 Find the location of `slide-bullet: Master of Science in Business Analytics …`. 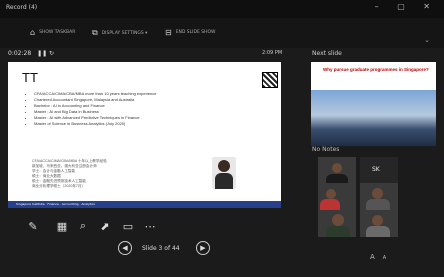

slide-bullet: Master of Science in Business Analytics … is located at coordinates (149, 123).